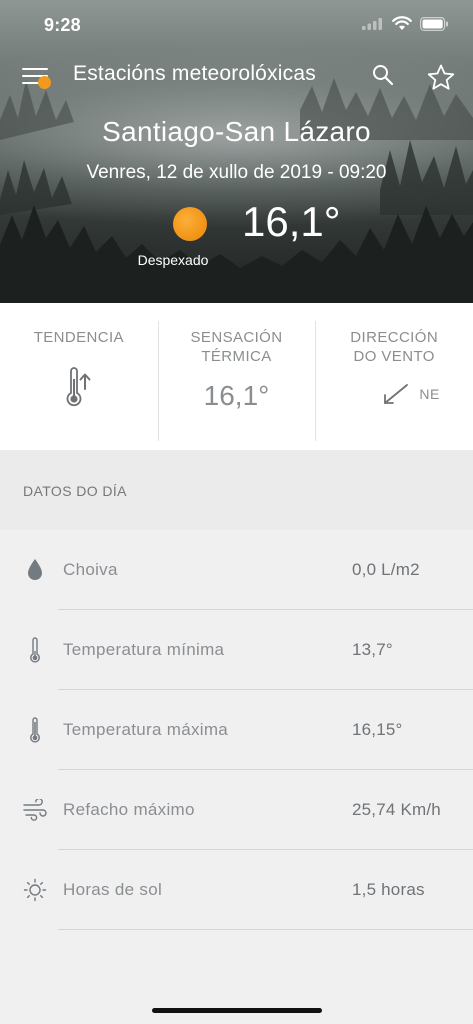 The image size is (473, 1024). Describe the element at coordinates (173, 260) in the screenshot. I see `weather-condition: Despexado` at that location.